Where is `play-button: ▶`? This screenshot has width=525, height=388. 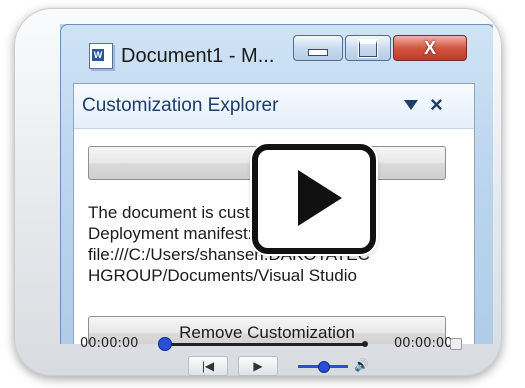
play-button: ▶ is located at coordinates (258, 366).